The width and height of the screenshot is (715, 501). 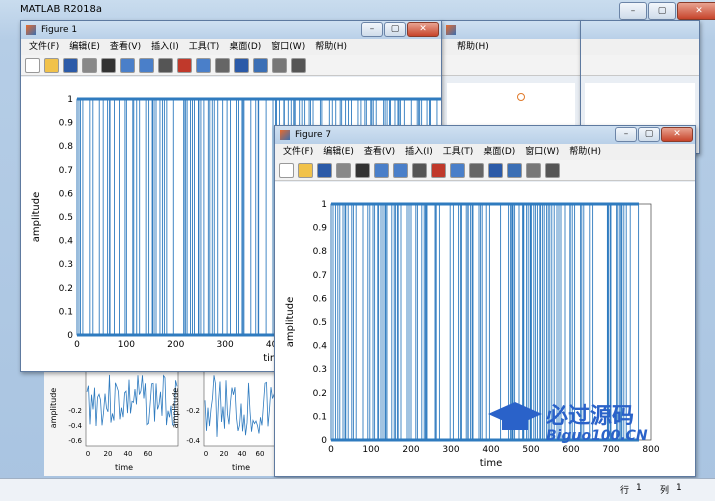 I want to click on figure-1-titlebar: Figure 1 – ▢ ✕, so click(x=231, y=30).